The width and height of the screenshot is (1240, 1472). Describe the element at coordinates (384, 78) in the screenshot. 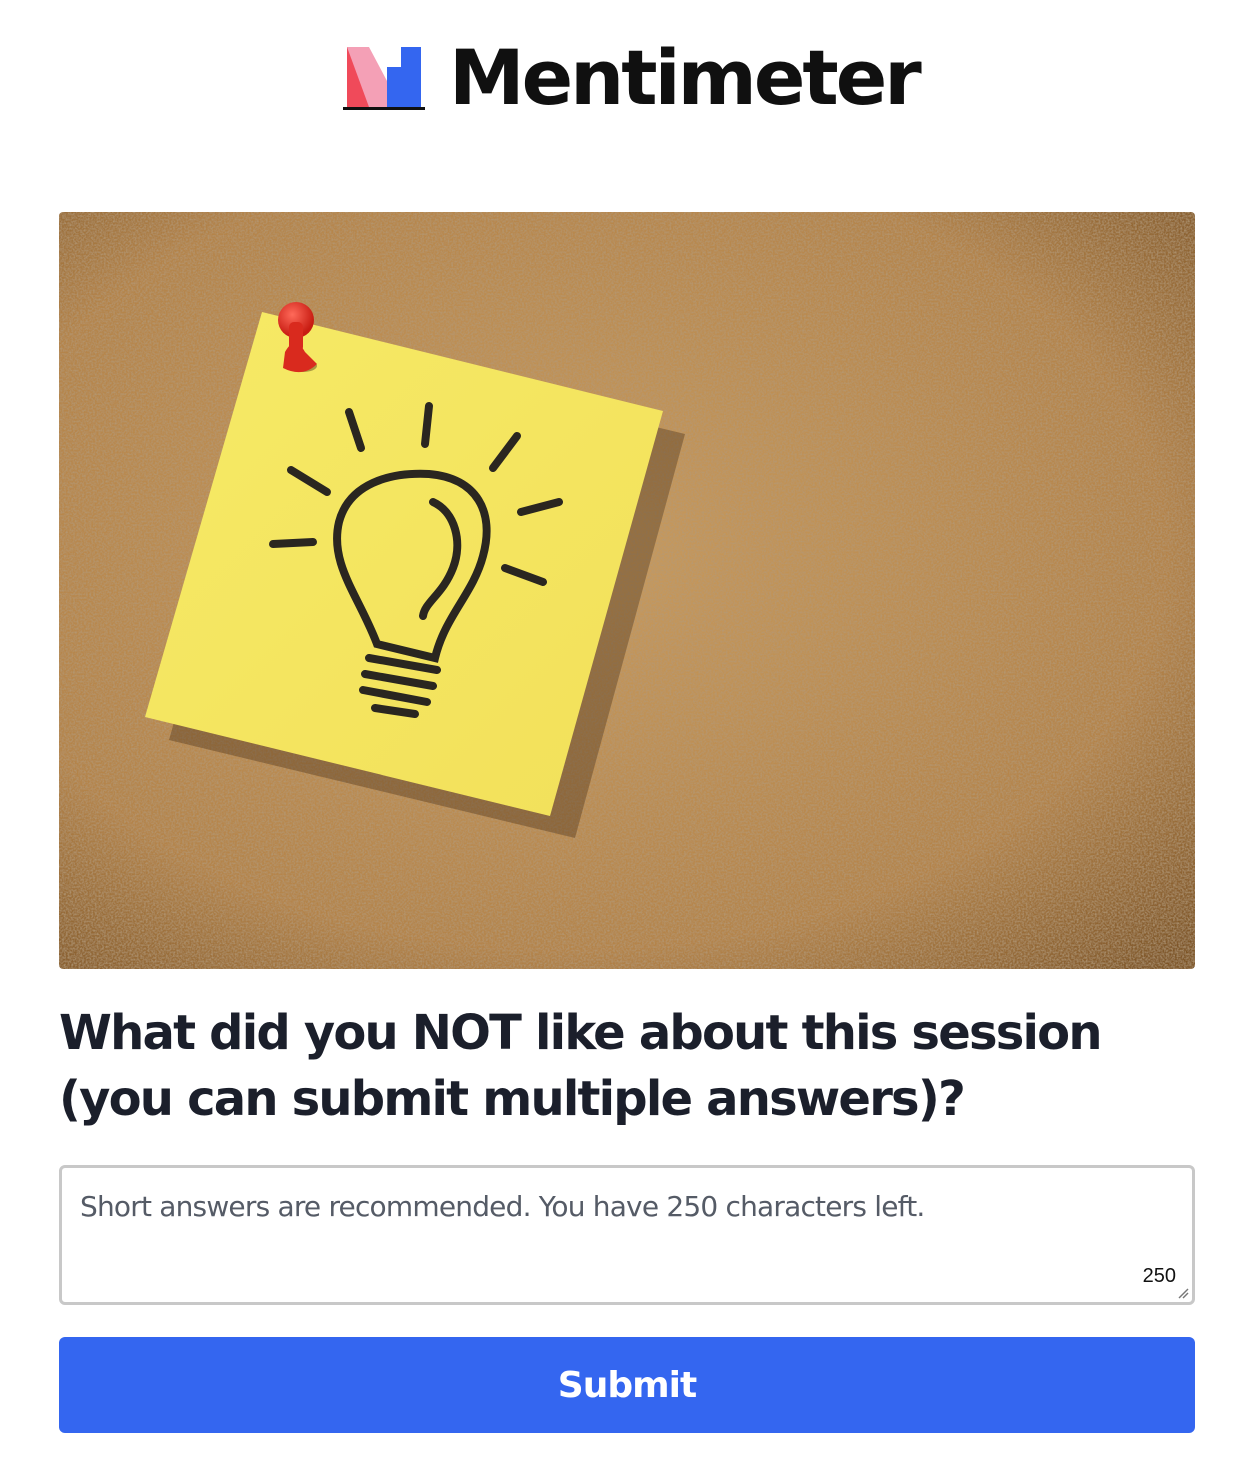

I see `mentimeter-logo-icon` at that location.